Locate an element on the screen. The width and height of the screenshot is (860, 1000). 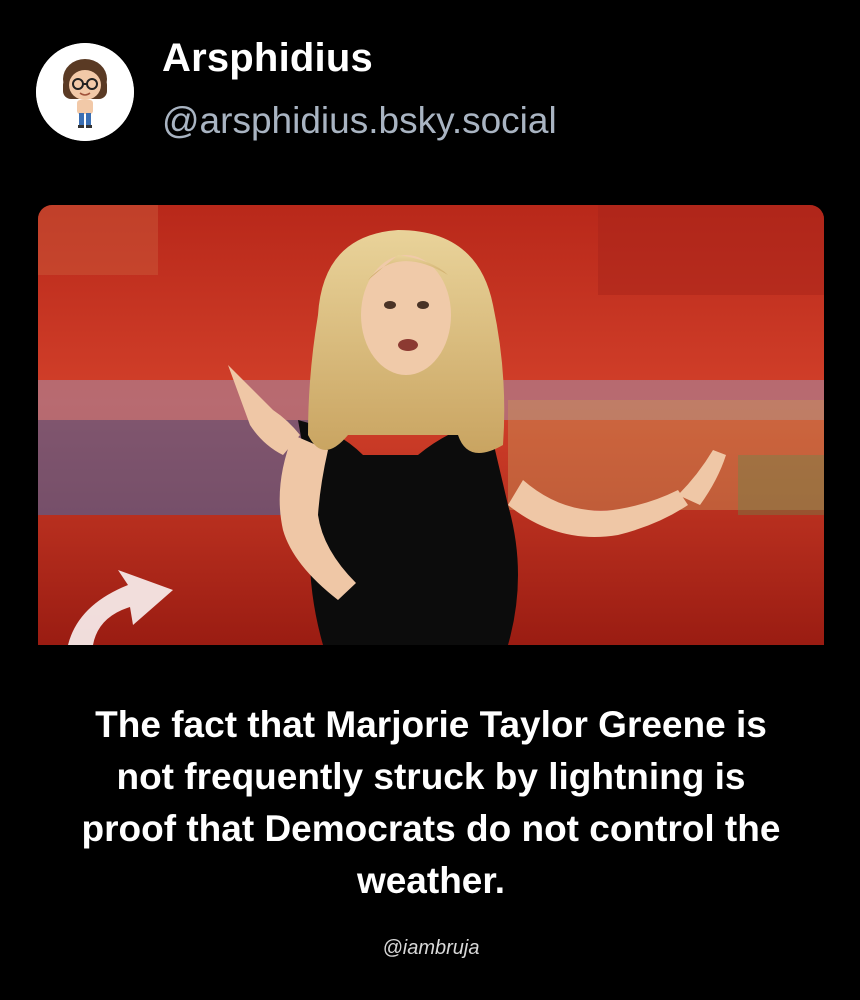
caption-credit: @iambruja is located at coordinates (431, 948).